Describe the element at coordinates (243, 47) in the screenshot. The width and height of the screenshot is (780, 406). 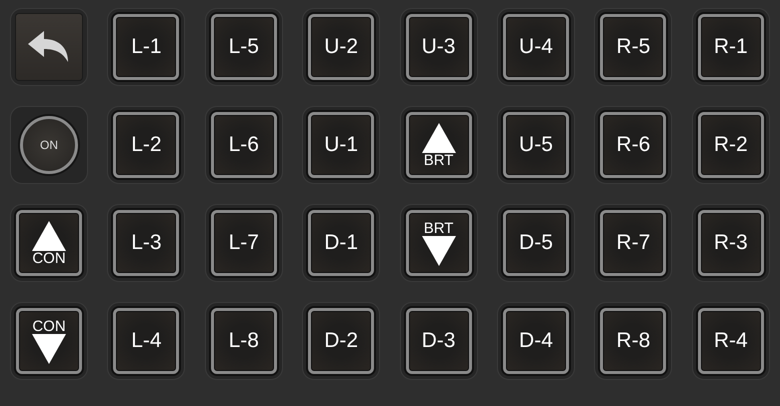
I see `key-button: L-5` at that location.